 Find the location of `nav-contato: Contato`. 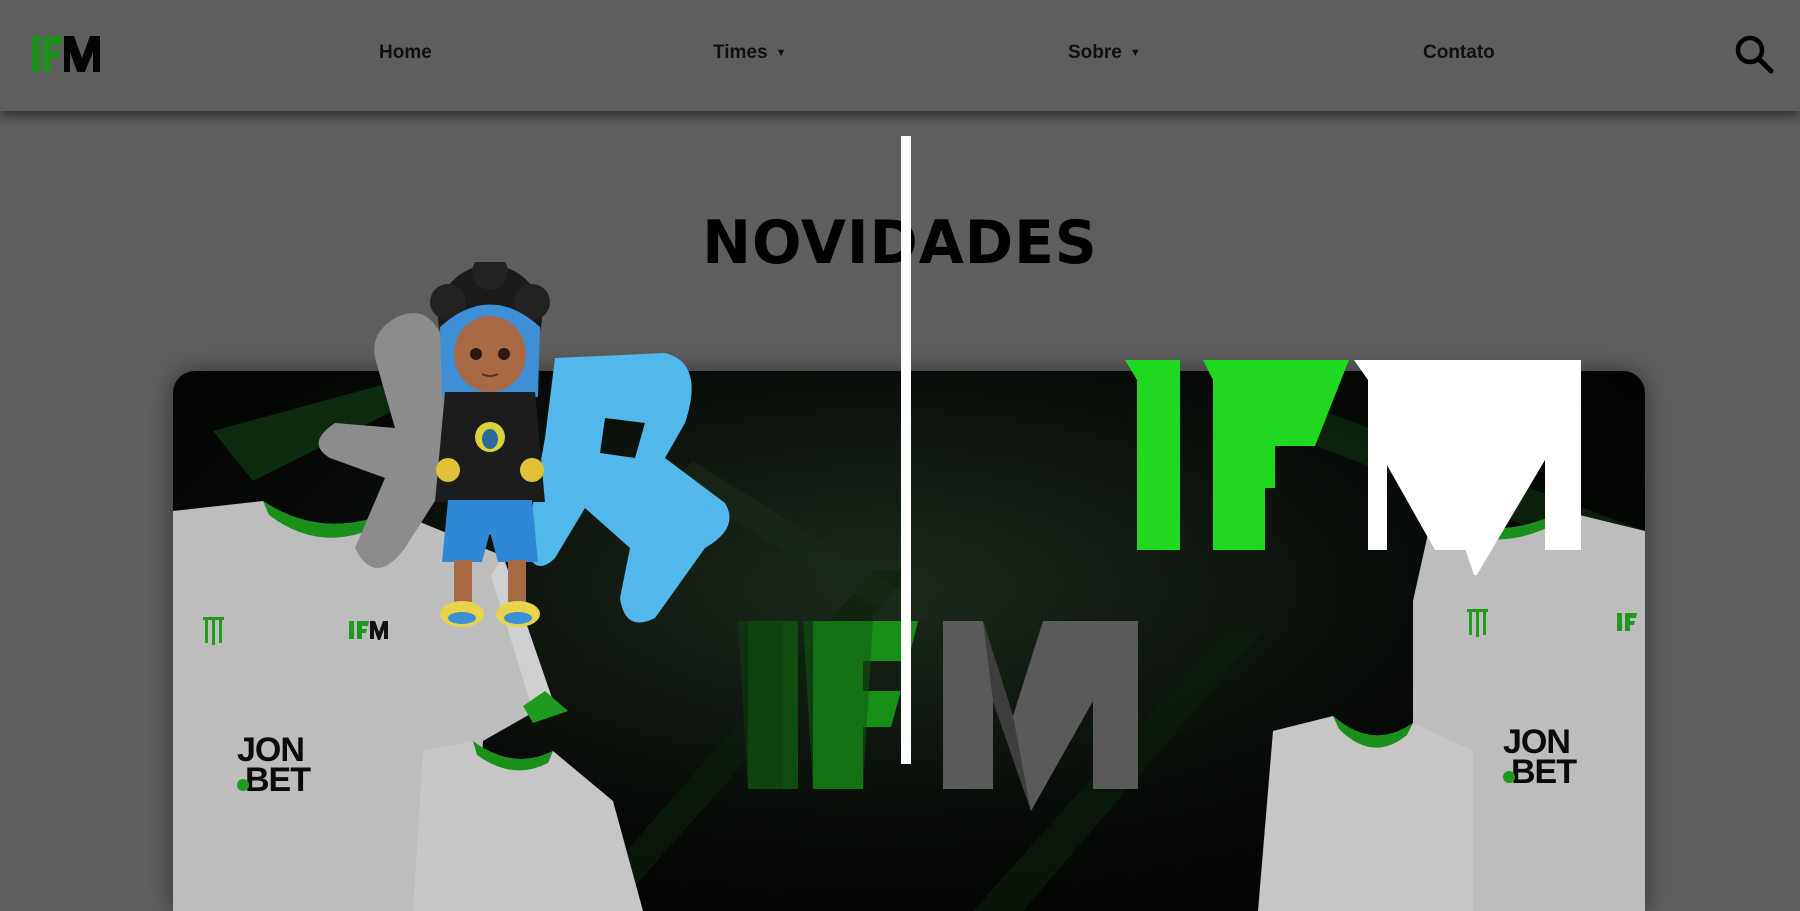

nav-contato: Contato is located at coordinates (1459, 53).